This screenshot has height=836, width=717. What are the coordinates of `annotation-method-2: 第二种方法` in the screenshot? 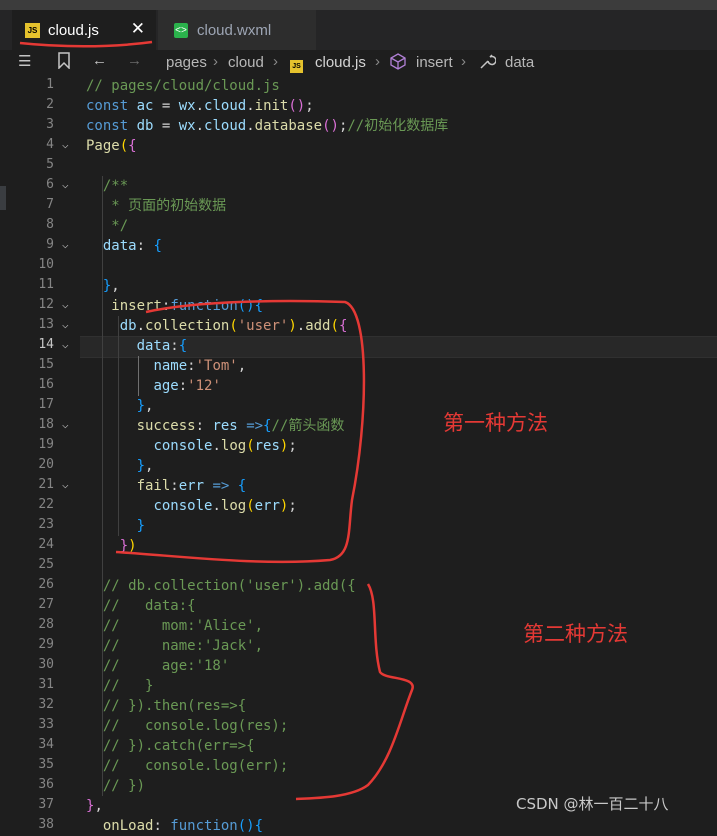 It's located at (575, 634).